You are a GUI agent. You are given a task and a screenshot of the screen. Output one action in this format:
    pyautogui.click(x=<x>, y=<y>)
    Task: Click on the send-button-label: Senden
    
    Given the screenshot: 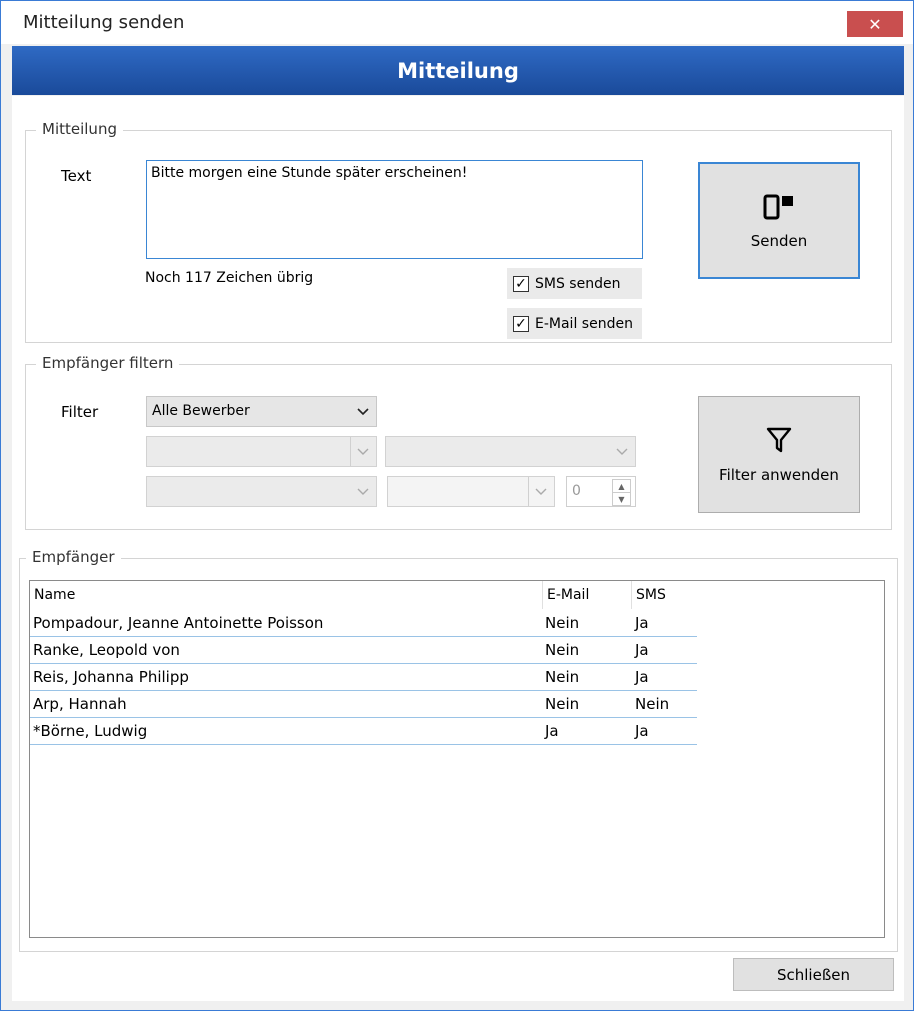 What is the action you would take?
    pyautogui.click(x=779, y=240)
    